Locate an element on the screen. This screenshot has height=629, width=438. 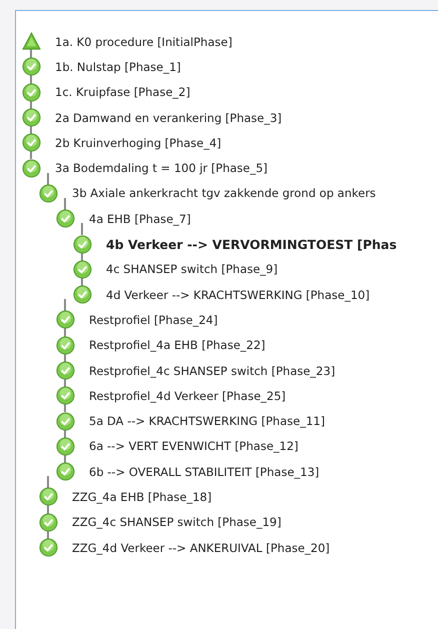
triangle-icon is located at coordinates (31, 42).